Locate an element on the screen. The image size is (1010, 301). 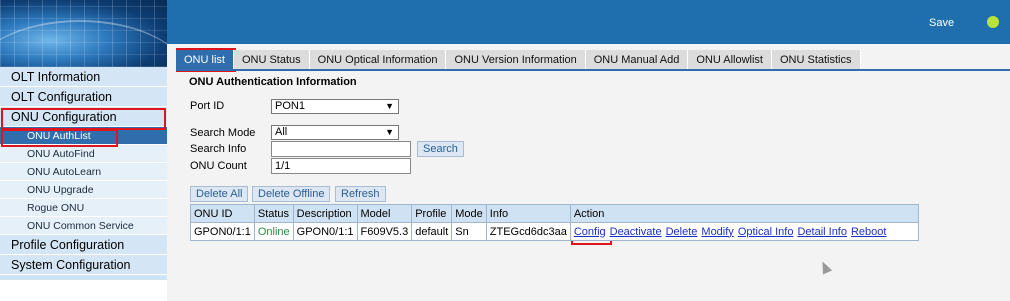
port-id-label: Port ID is located at coordinates (207, 106).